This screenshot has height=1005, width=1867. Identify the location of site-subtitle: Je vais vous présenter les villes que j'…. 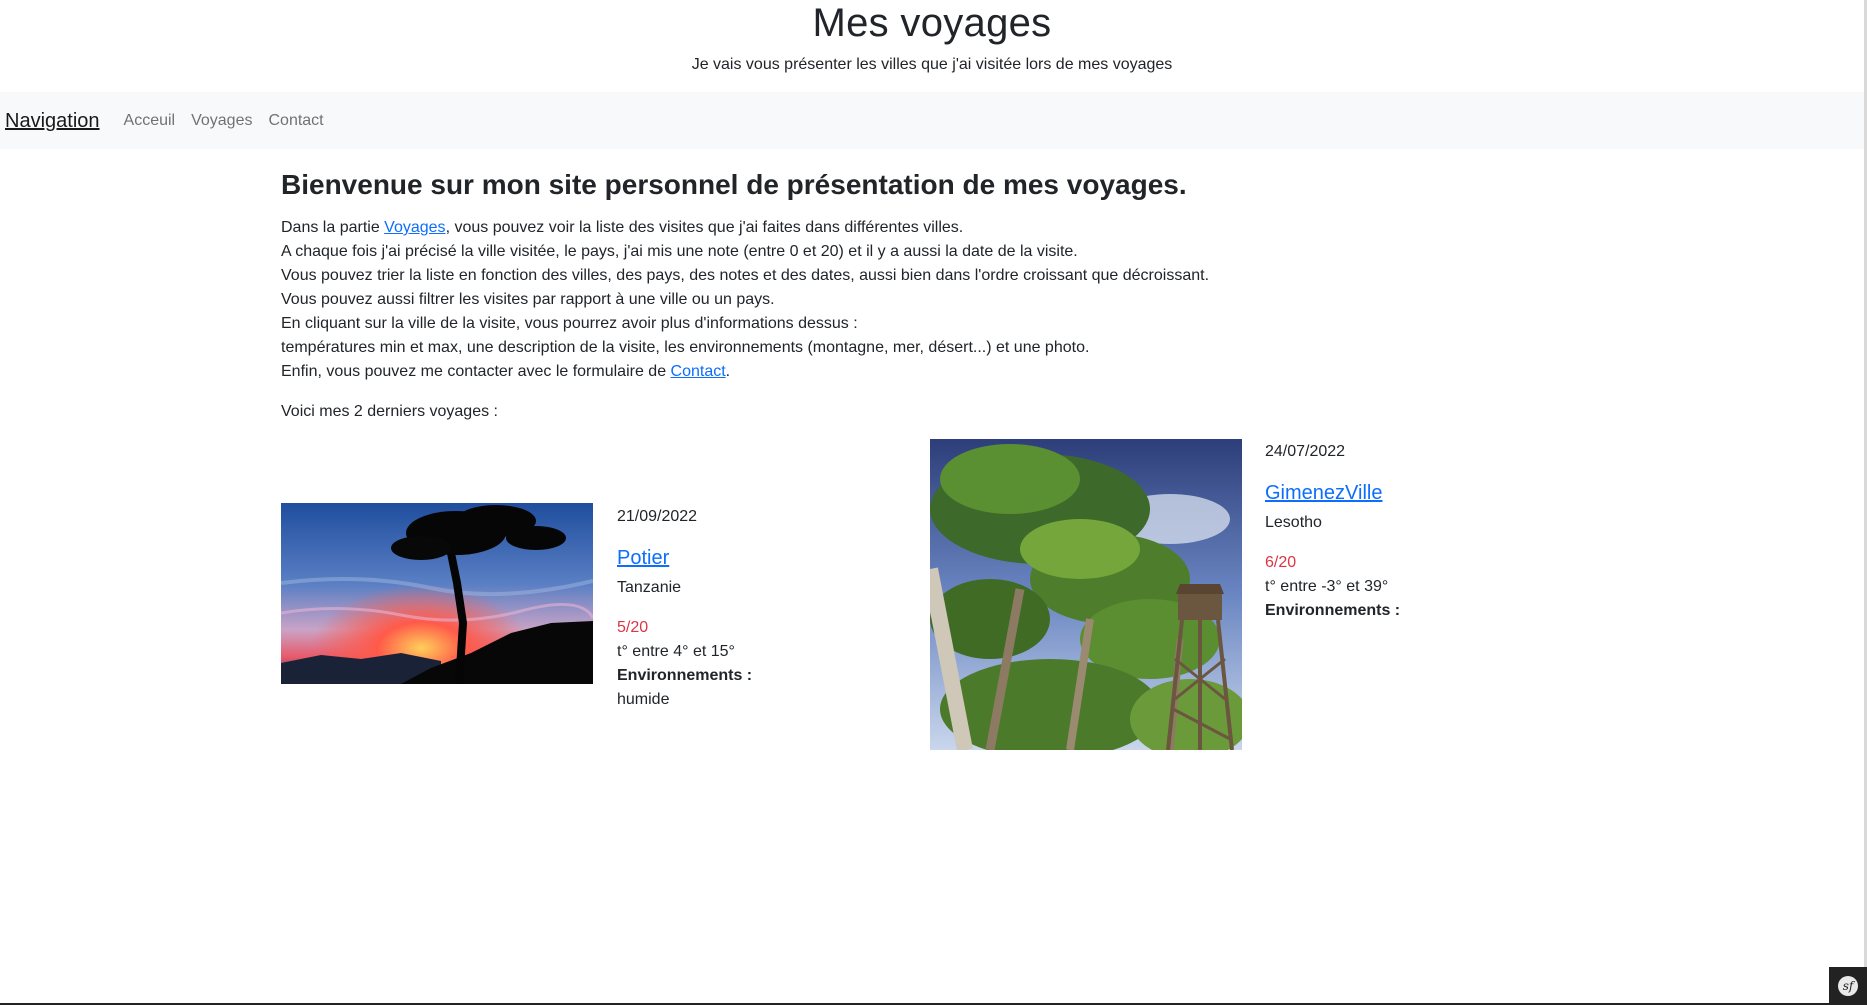
(932, 64).